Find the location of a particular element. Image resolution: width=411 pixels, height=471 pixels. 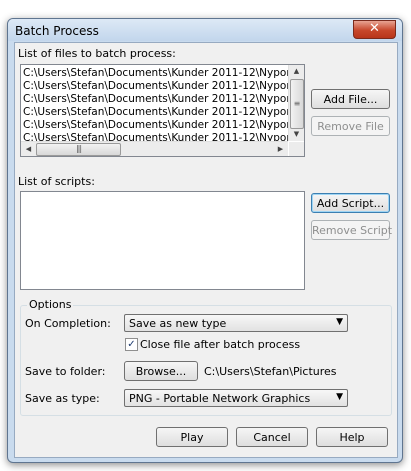

play-button: Play is located at coordinates (192, 437).